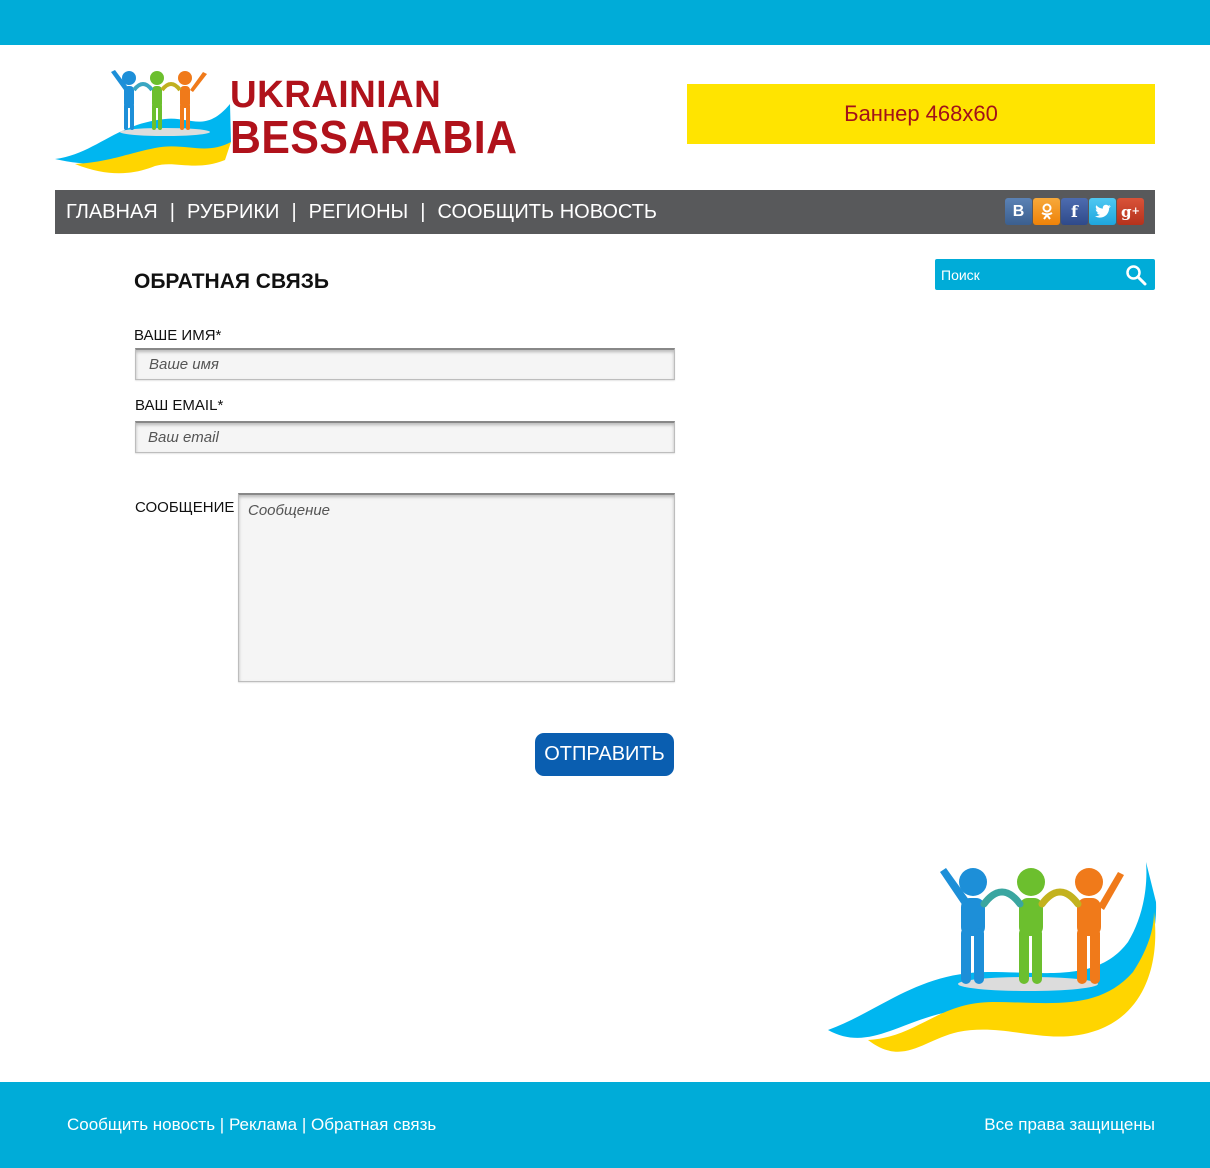 The height and width of the screenshot is (1168, 1210). What do you see at coordinates (1018, 211) in the screenshot?
I see `vk-icon: В` at bounding box center [1018, 211].